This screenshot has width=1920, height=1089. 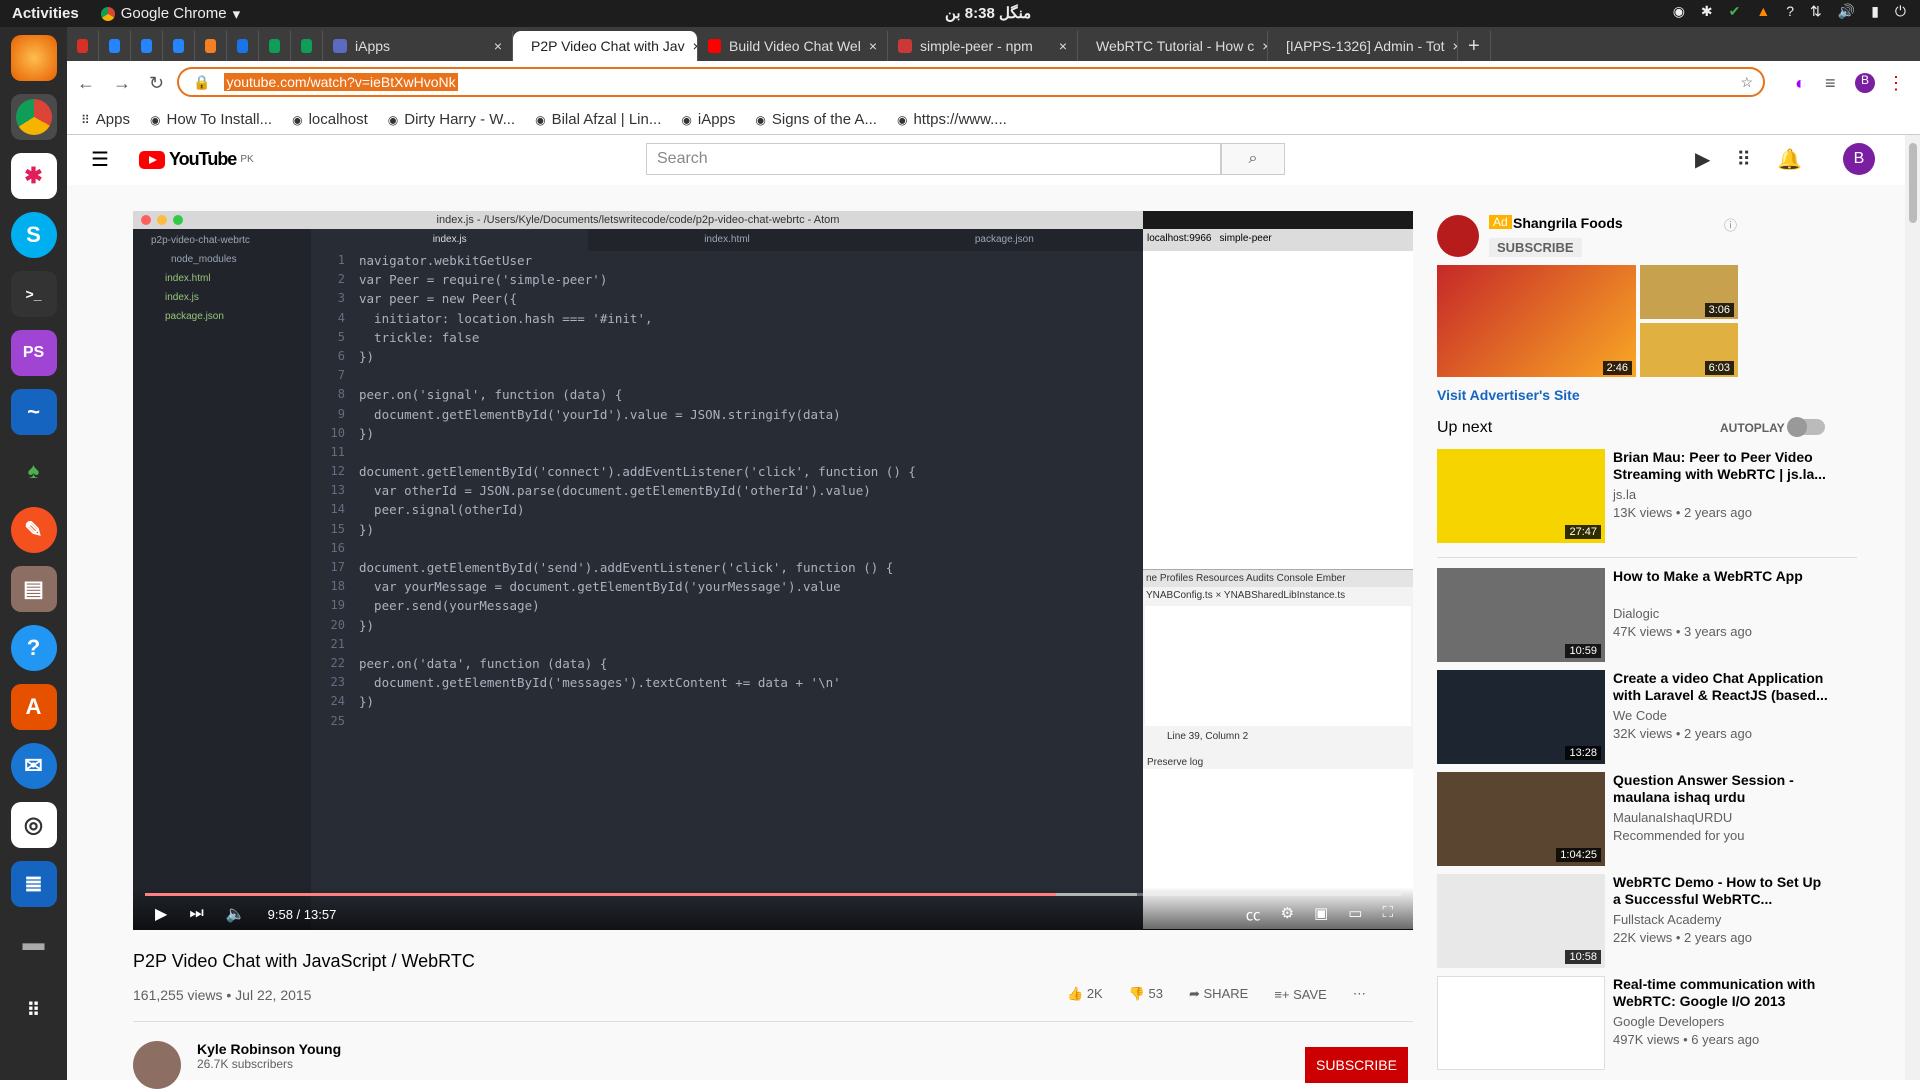 I want to click on volume-icon: 🔊, so click(x=1846, y=11).